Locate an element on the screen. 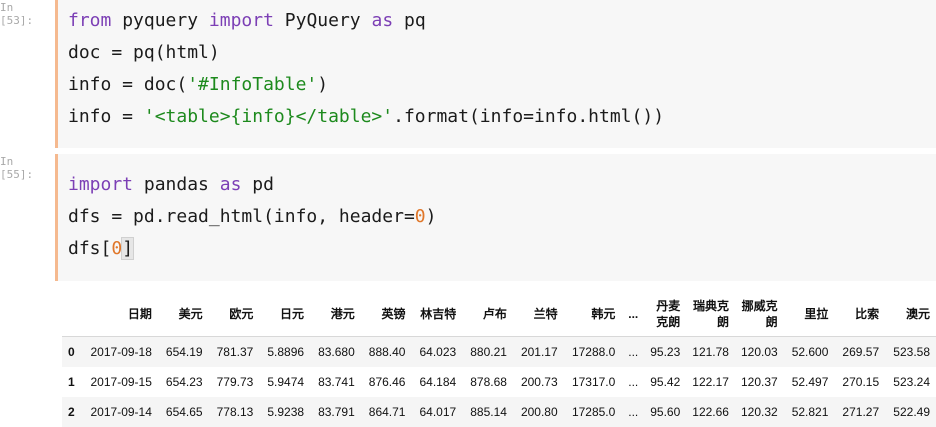 This screenshot has width=936, height=427. table-cell: 654.19 is located at coordinates (184, 352).